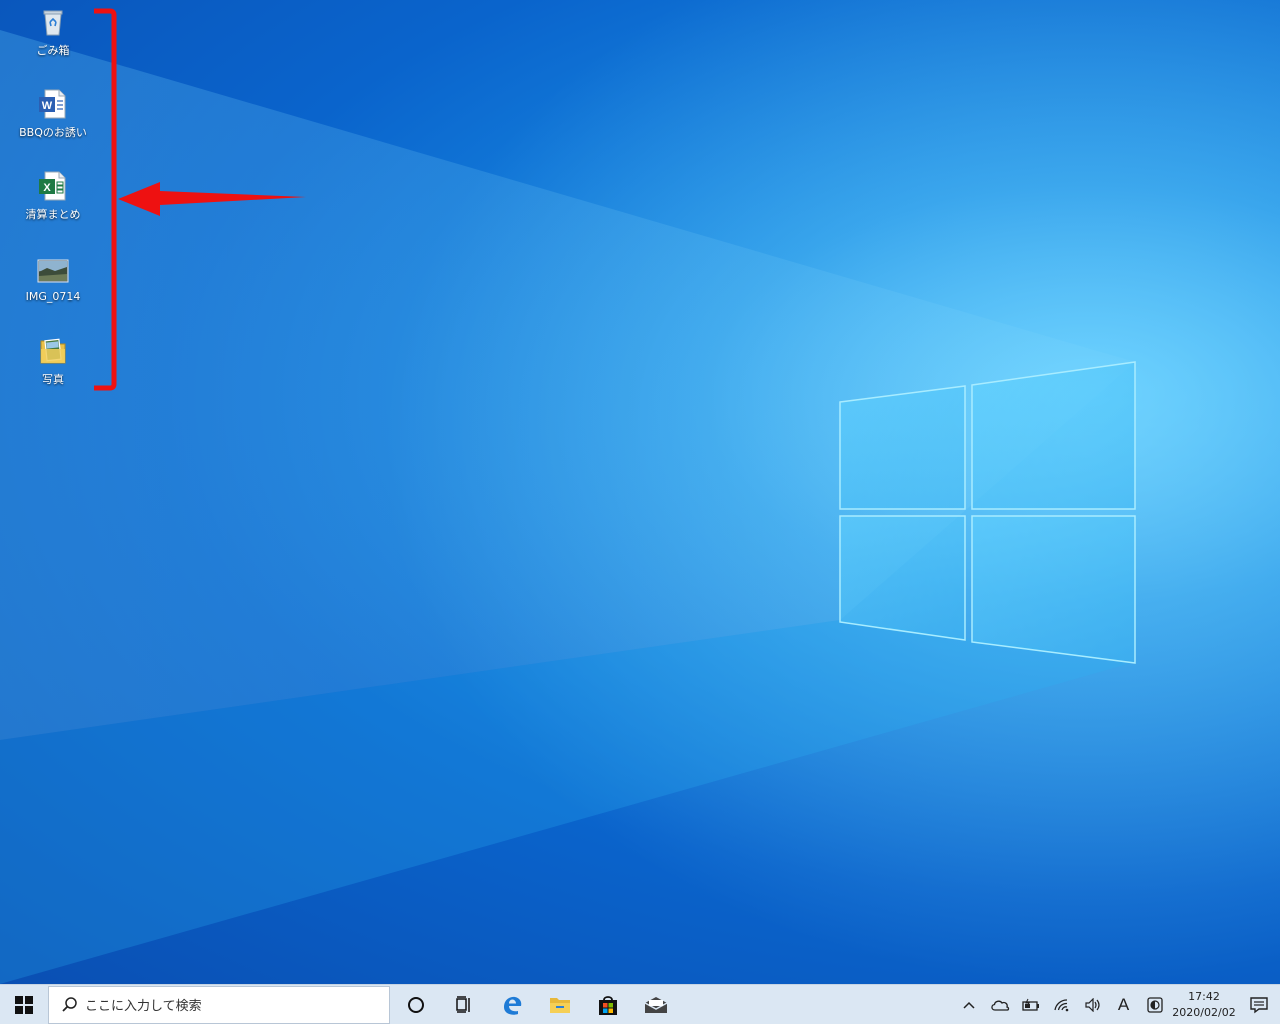  I want to click on onedrive-cloud-icon, so click(999, 1005).